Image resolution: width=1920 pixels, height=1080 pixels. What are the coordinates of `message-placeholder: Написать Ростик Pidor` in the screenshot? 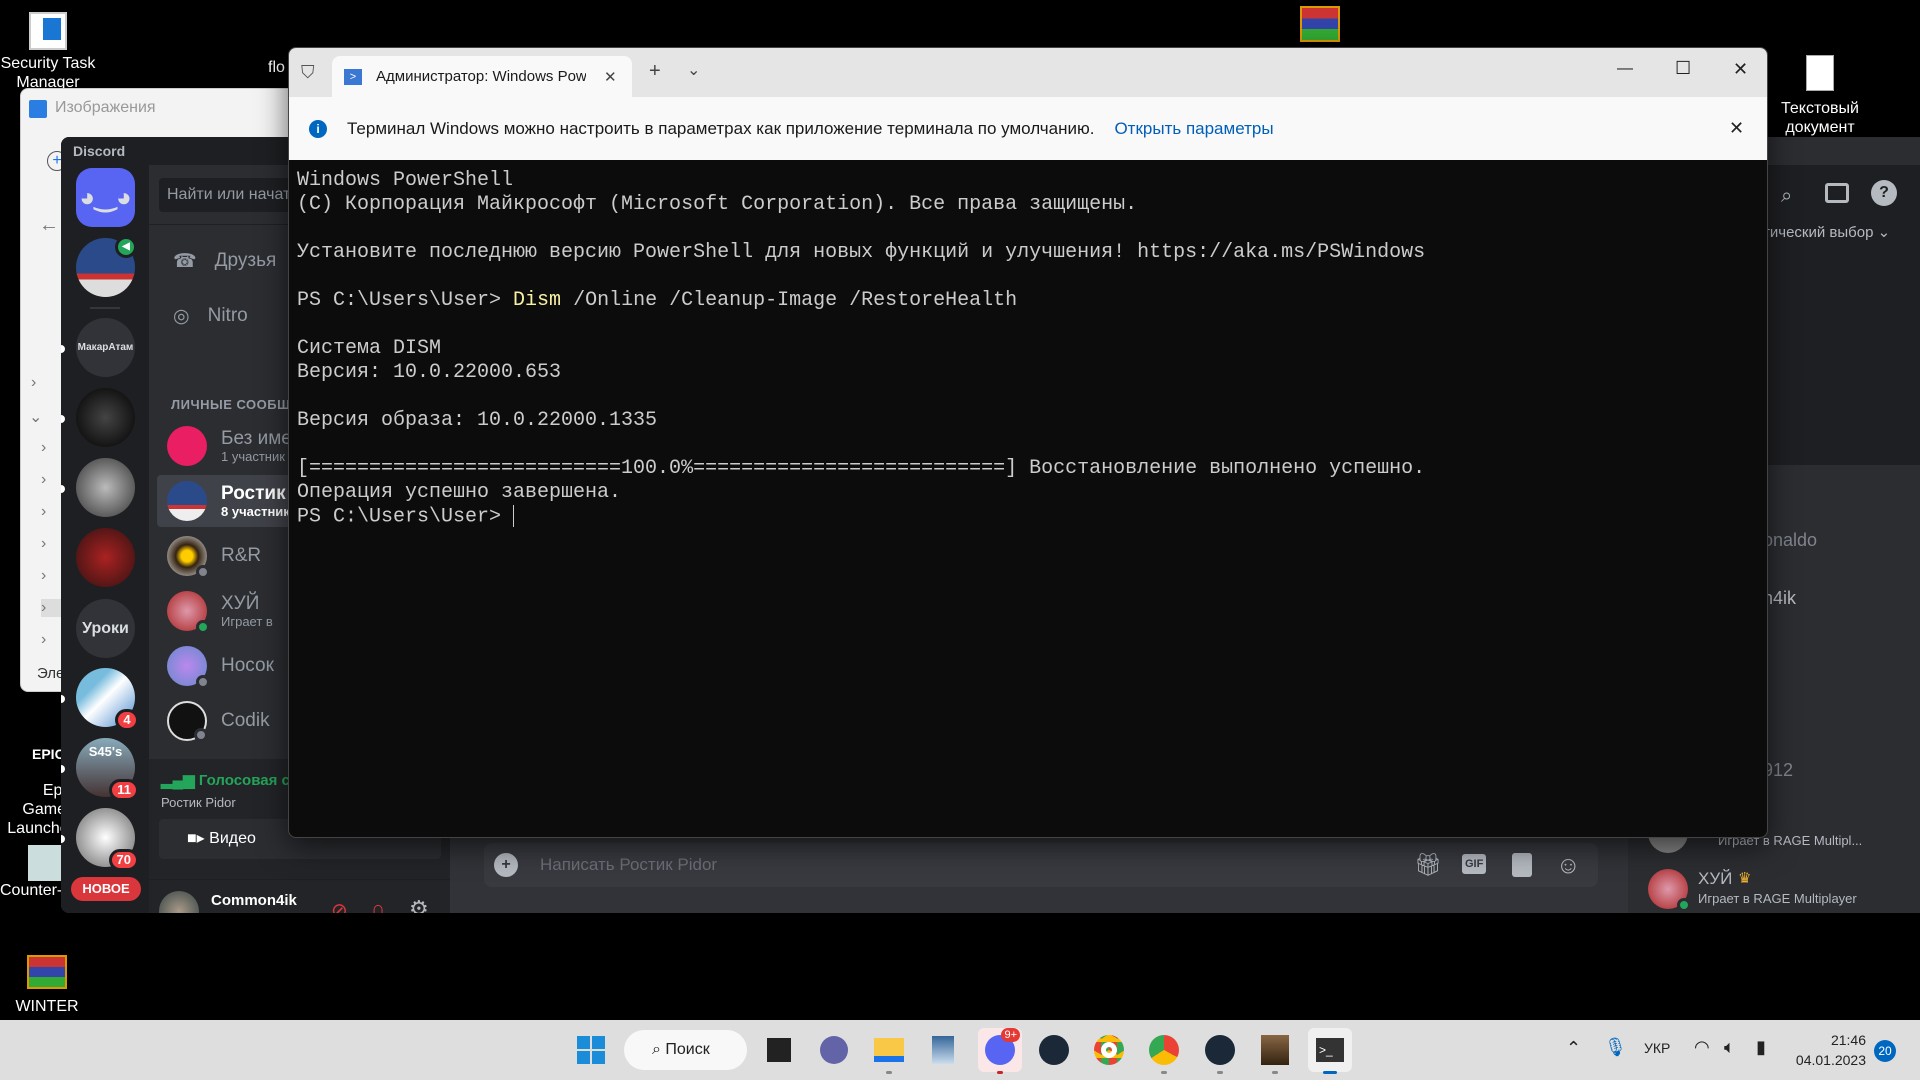 It's located at (629, 864).